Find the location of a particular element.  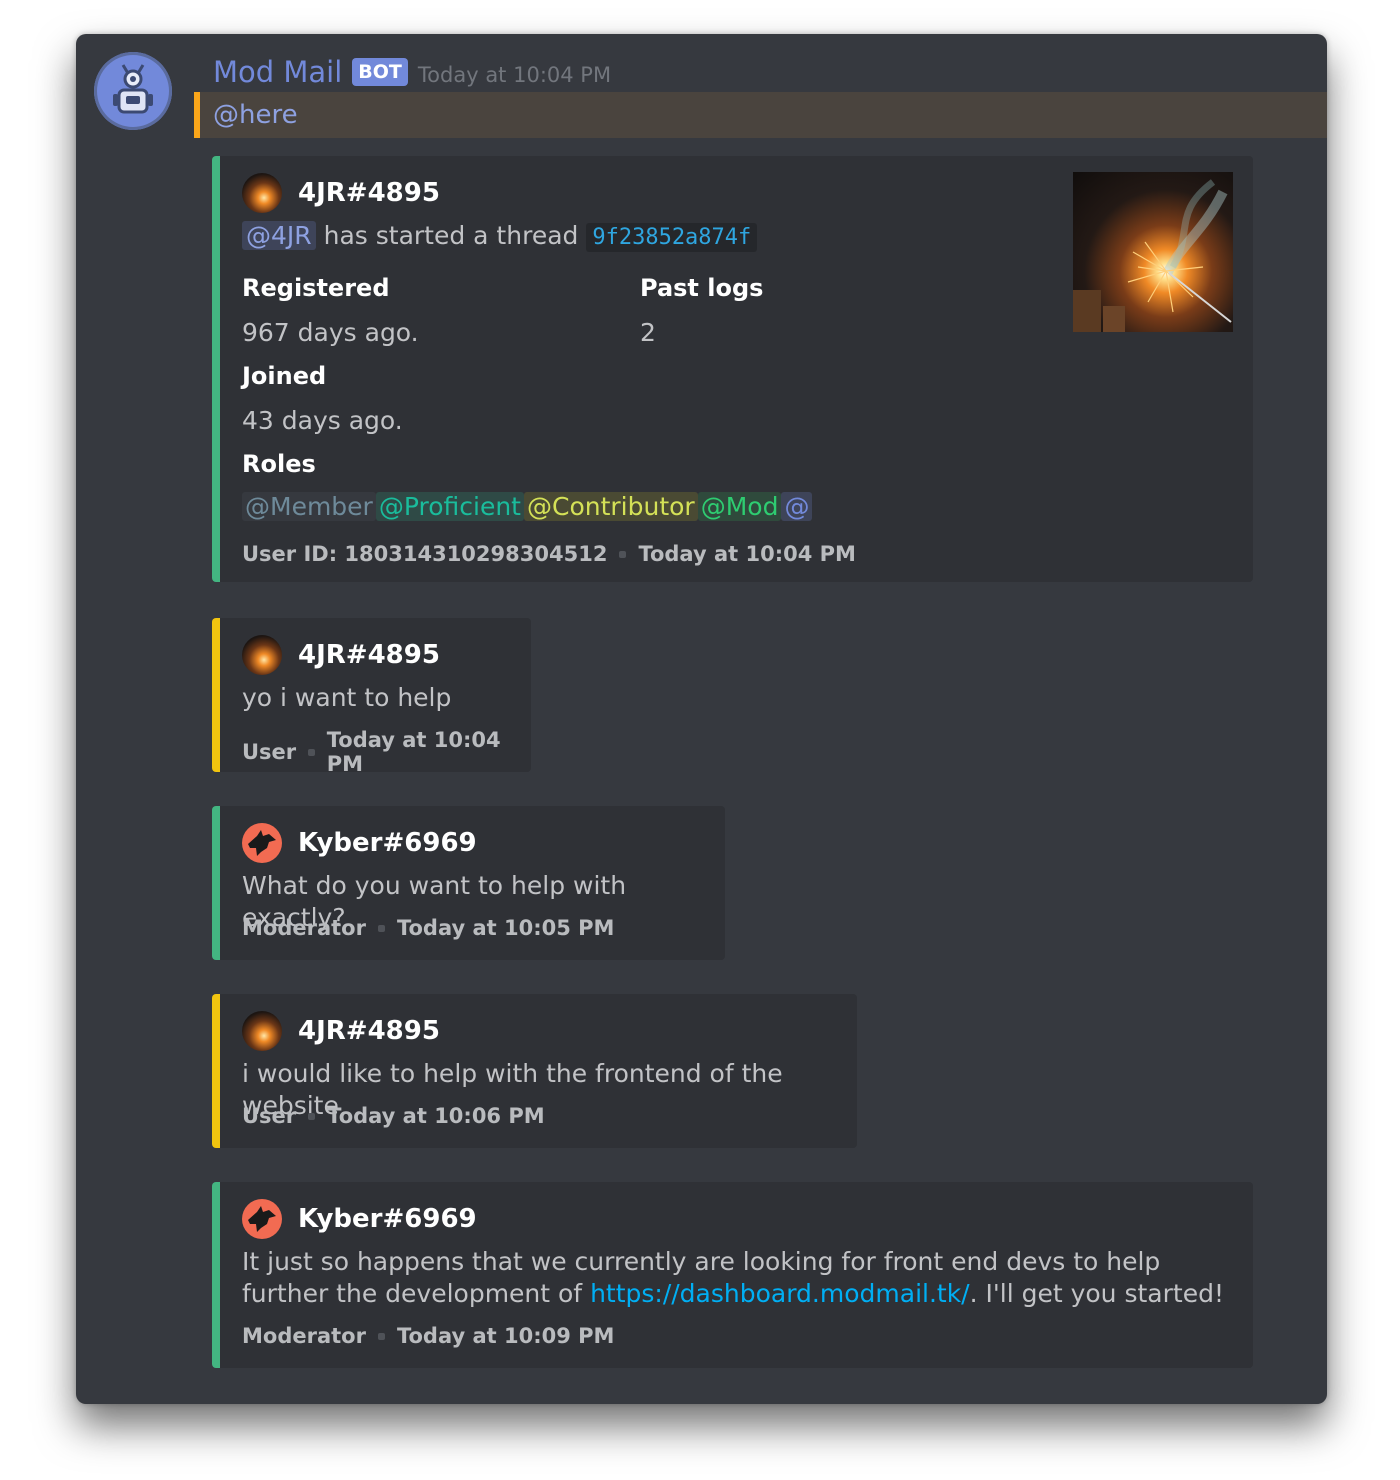

user-thumbnail is located at coordinates (1153, 252).